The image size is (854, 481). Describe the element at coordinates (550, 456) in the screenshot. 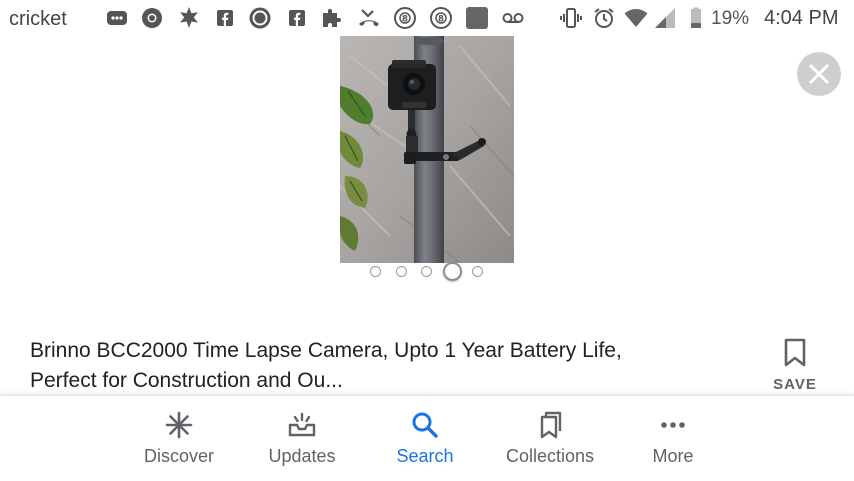

I see `nav-label: Collections` at that location.